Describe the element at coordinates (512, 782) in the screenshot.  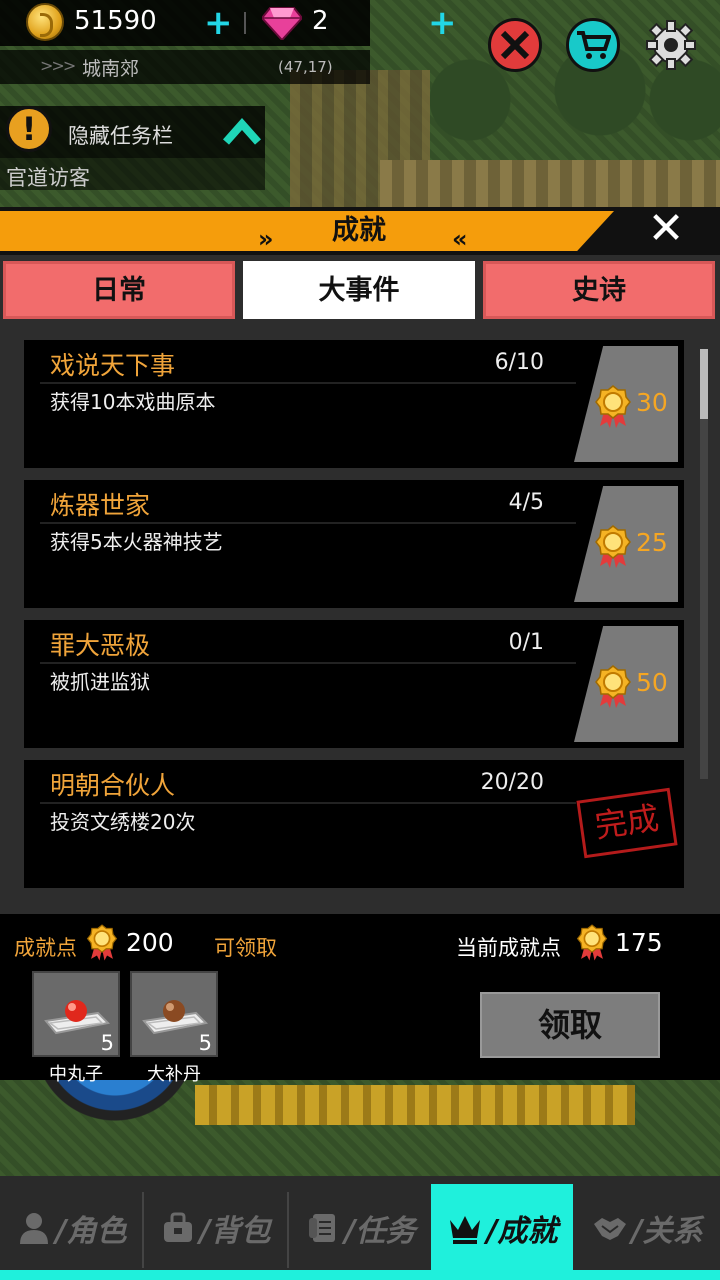
I see `achievement-progress: 20/20` at that location.